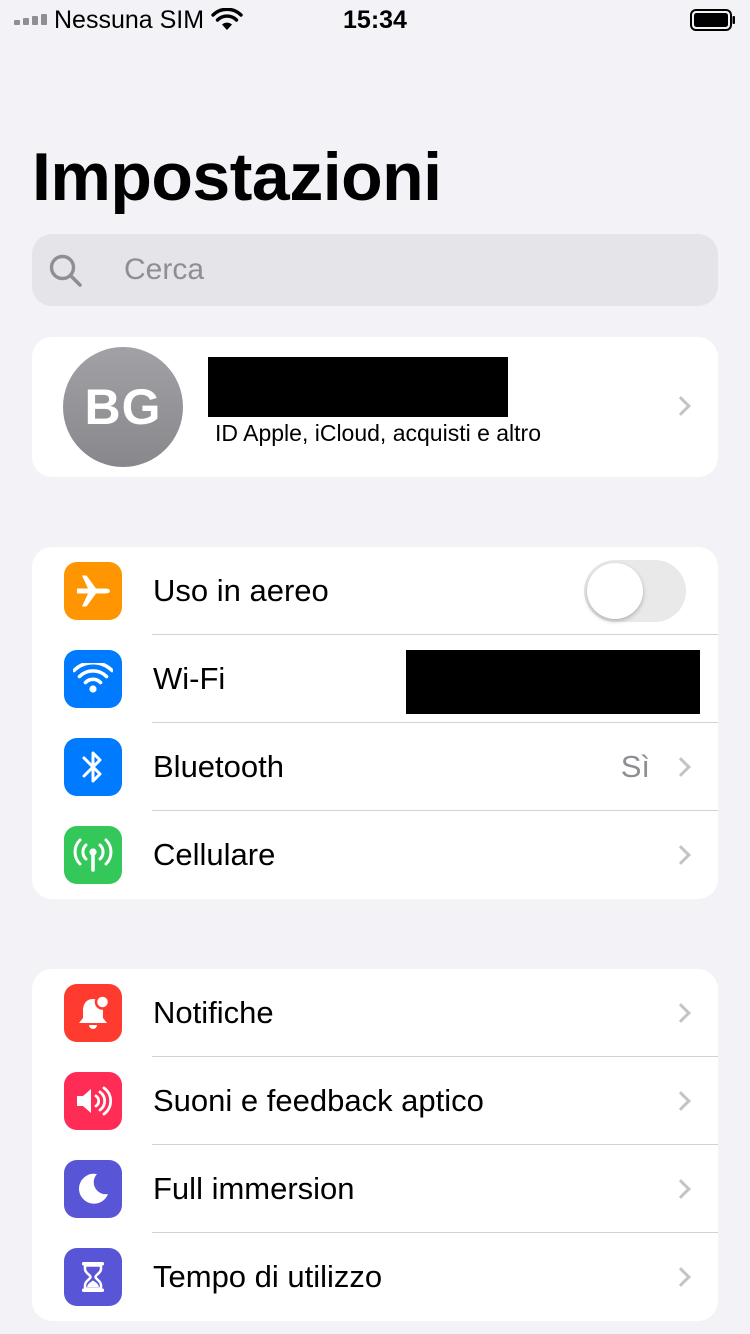  Describe the element at coordinates (635, 766) in the screenshot. I see `bluetooth-status-value: Sì` at that location.